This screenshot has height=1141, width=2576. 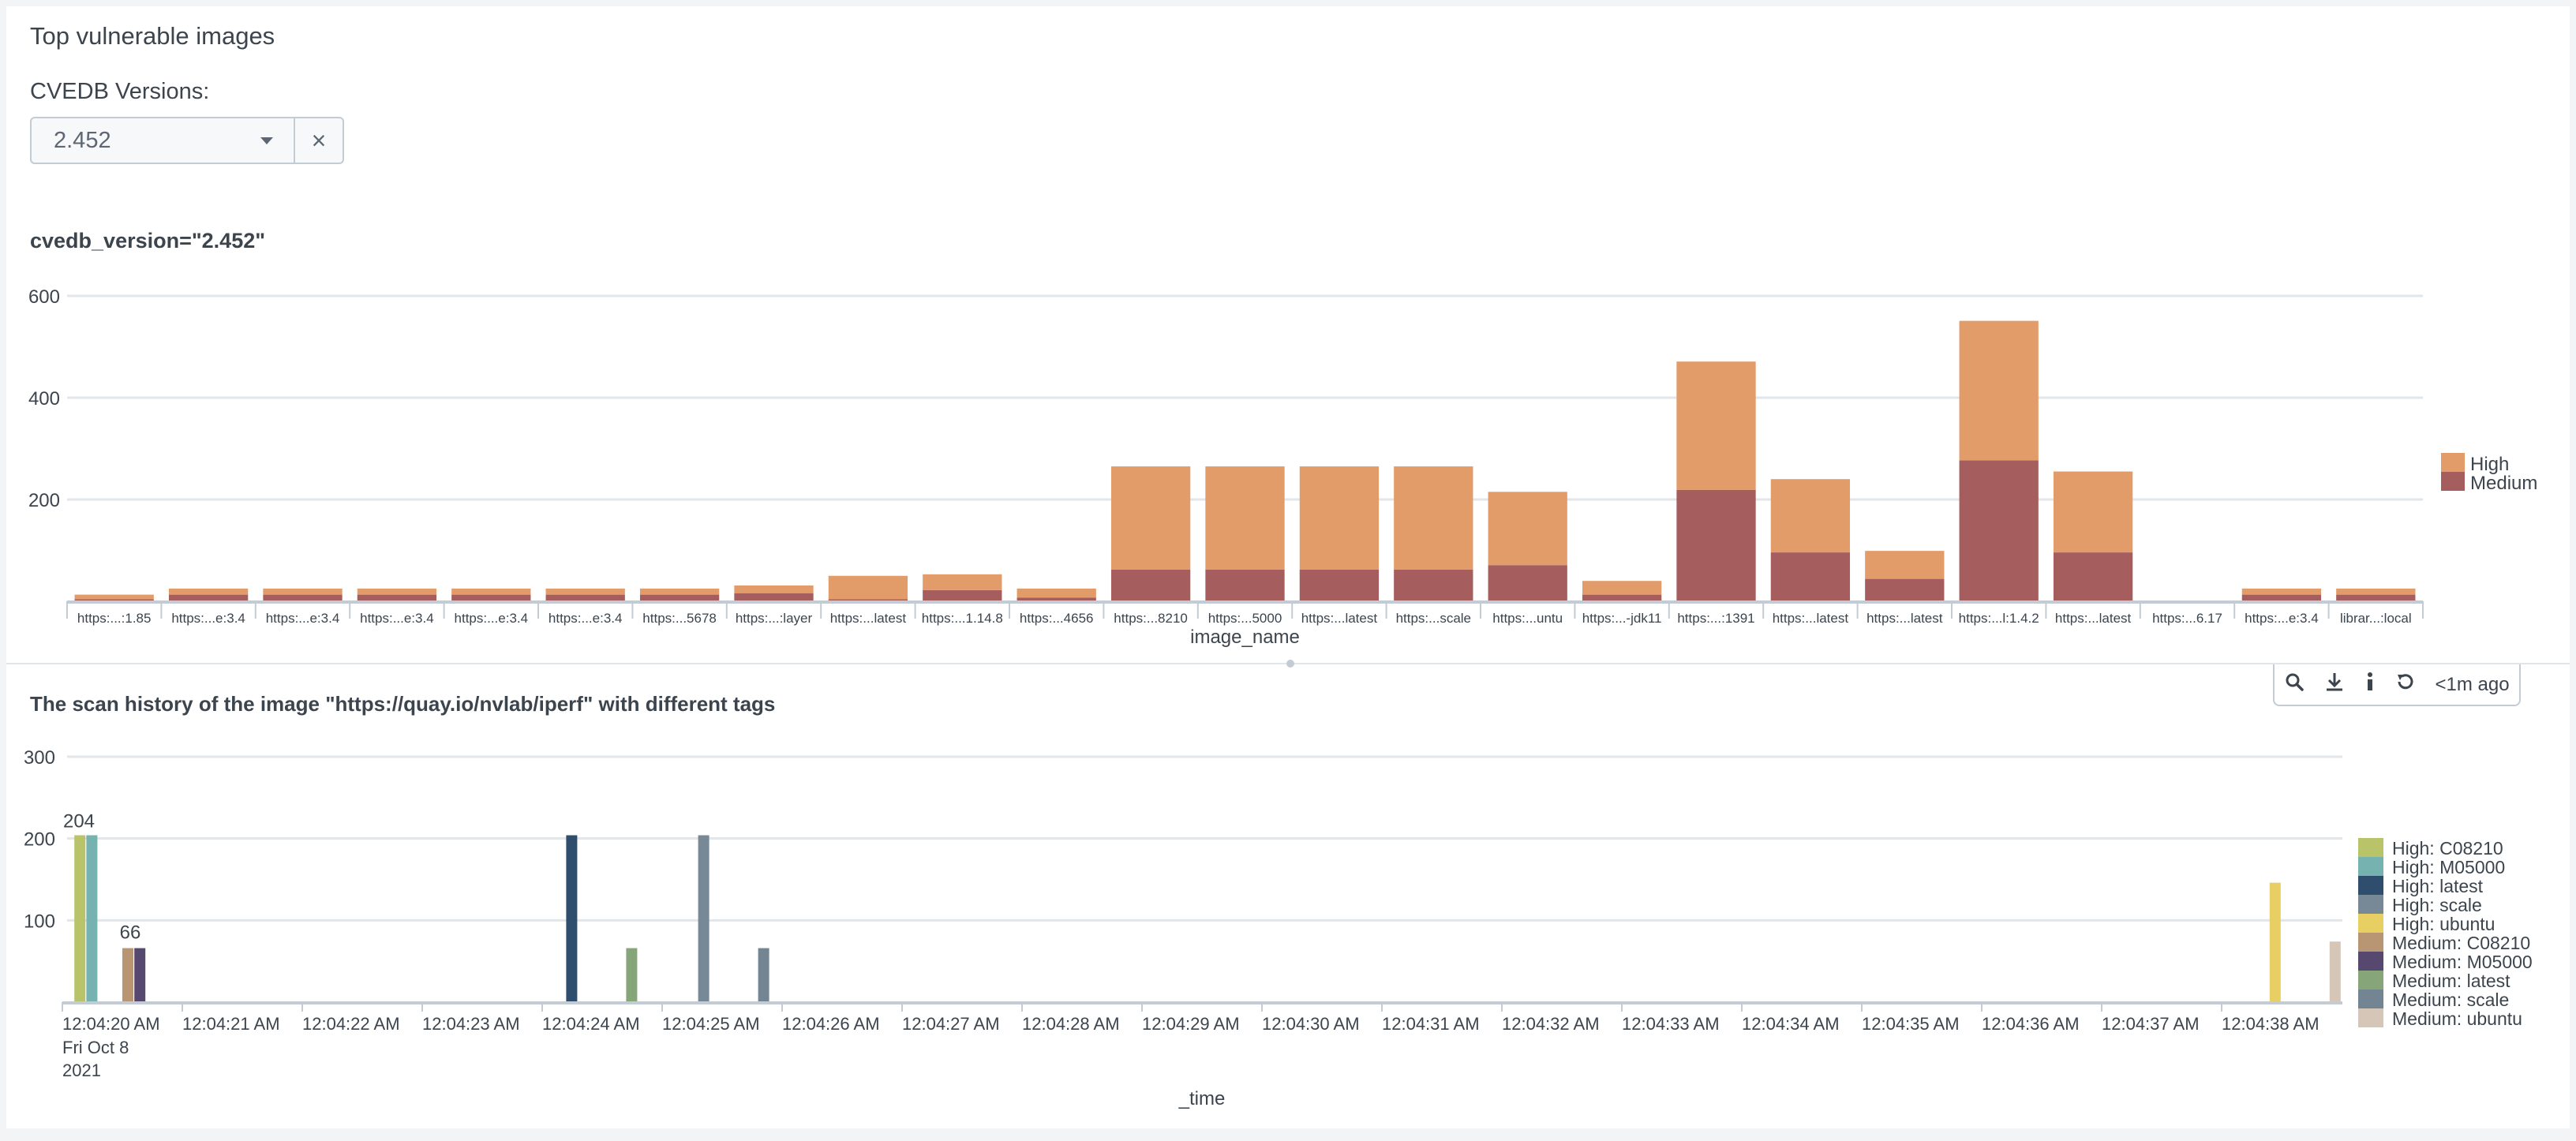 I want to click on y-tick-label: 200, so click(x=39, y=840).